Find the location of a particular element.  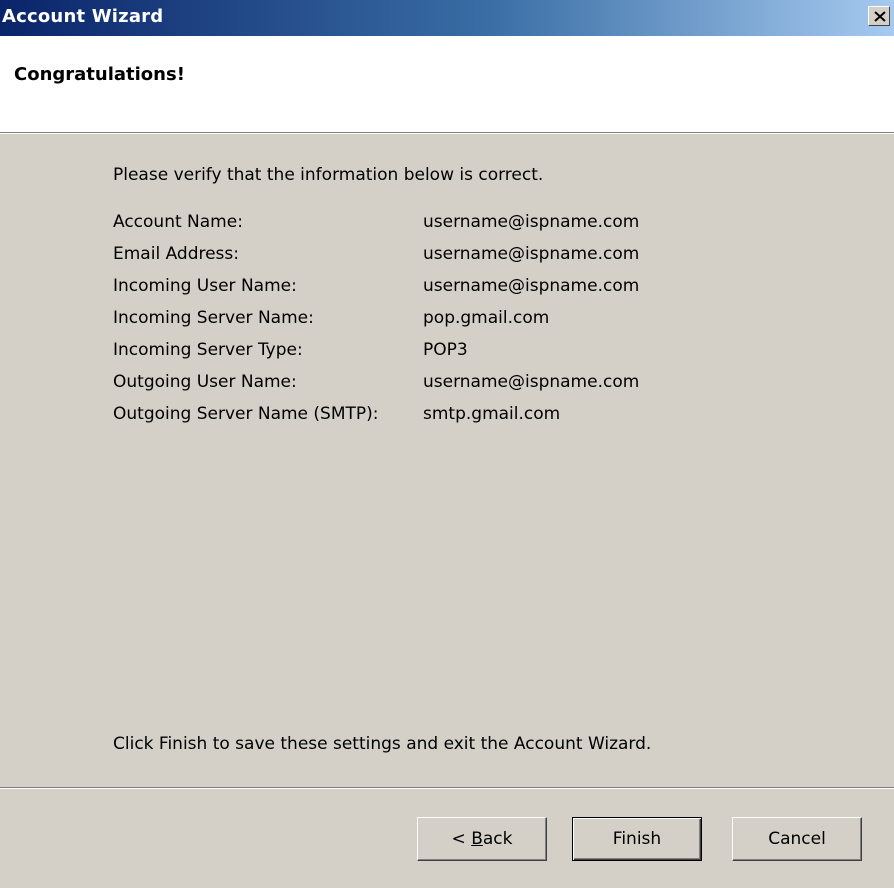

summary-value: smtp.gmail.com is located at coordinates (492, 414).